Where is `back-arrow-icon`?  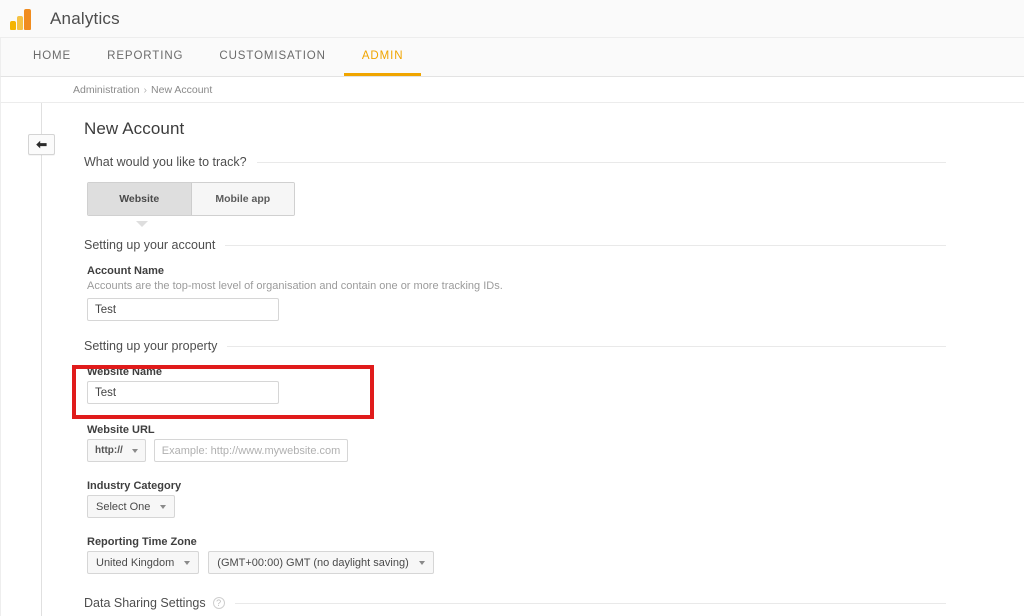
back-arrow-icon is located at coordinates (41, 145).